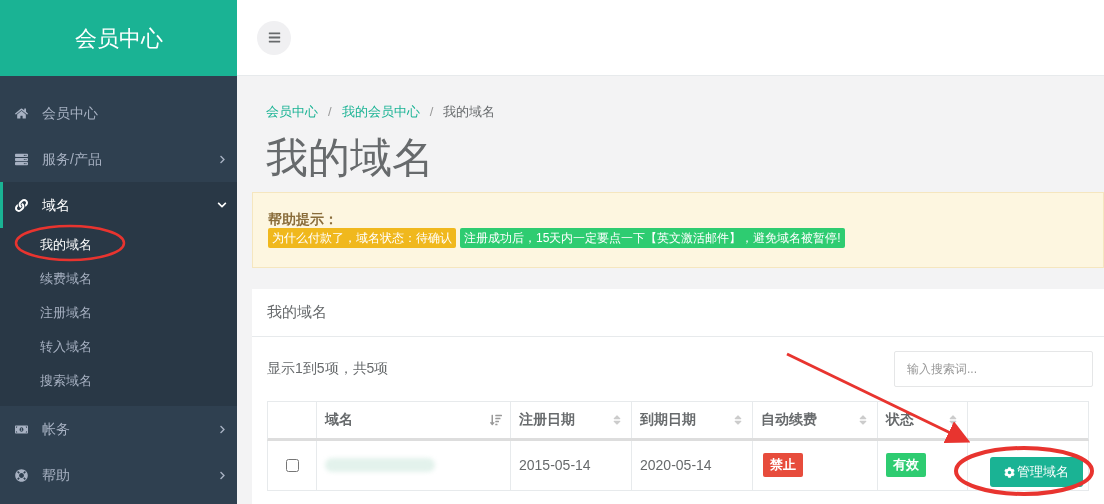  I want to click on submenu-item: 搜索域名, so click(66, 381).